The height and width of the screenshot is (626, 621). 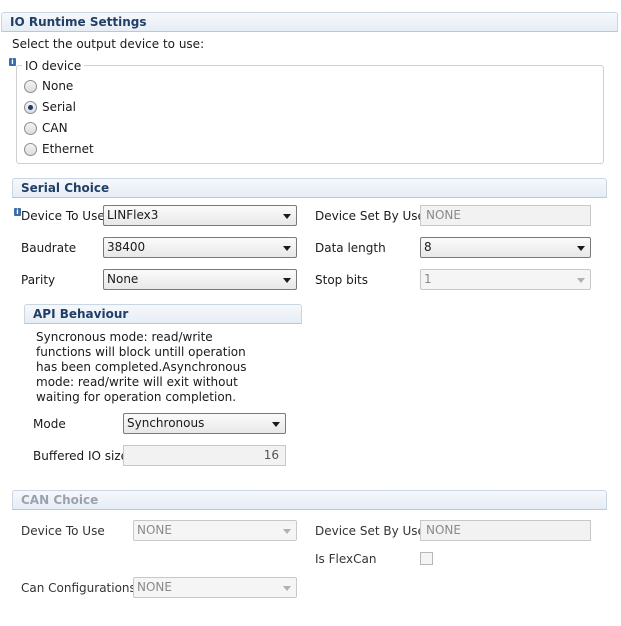 I want to click on io-device-group-title: IO device, so click(x=53, y=66).